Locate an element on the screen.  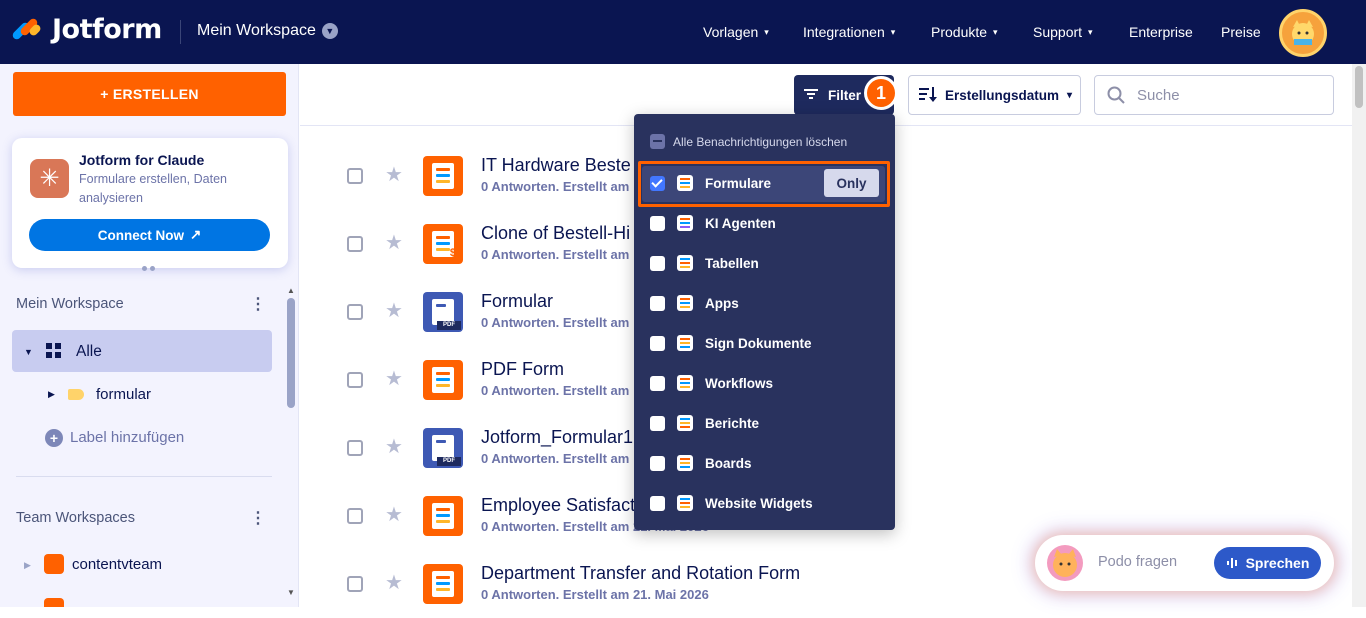
nav-preise: Preise is located at coordinates (1241, 32).